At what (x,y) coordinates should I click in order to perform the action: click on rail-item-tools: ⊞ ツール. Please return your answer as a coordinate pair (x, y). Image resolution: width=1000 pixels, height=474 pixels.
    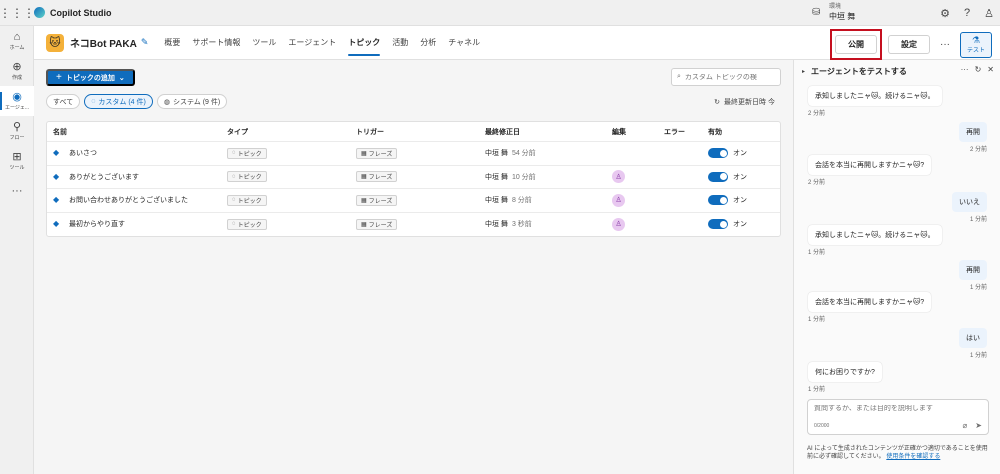
    Looking at the image, I should click on (17, 161).